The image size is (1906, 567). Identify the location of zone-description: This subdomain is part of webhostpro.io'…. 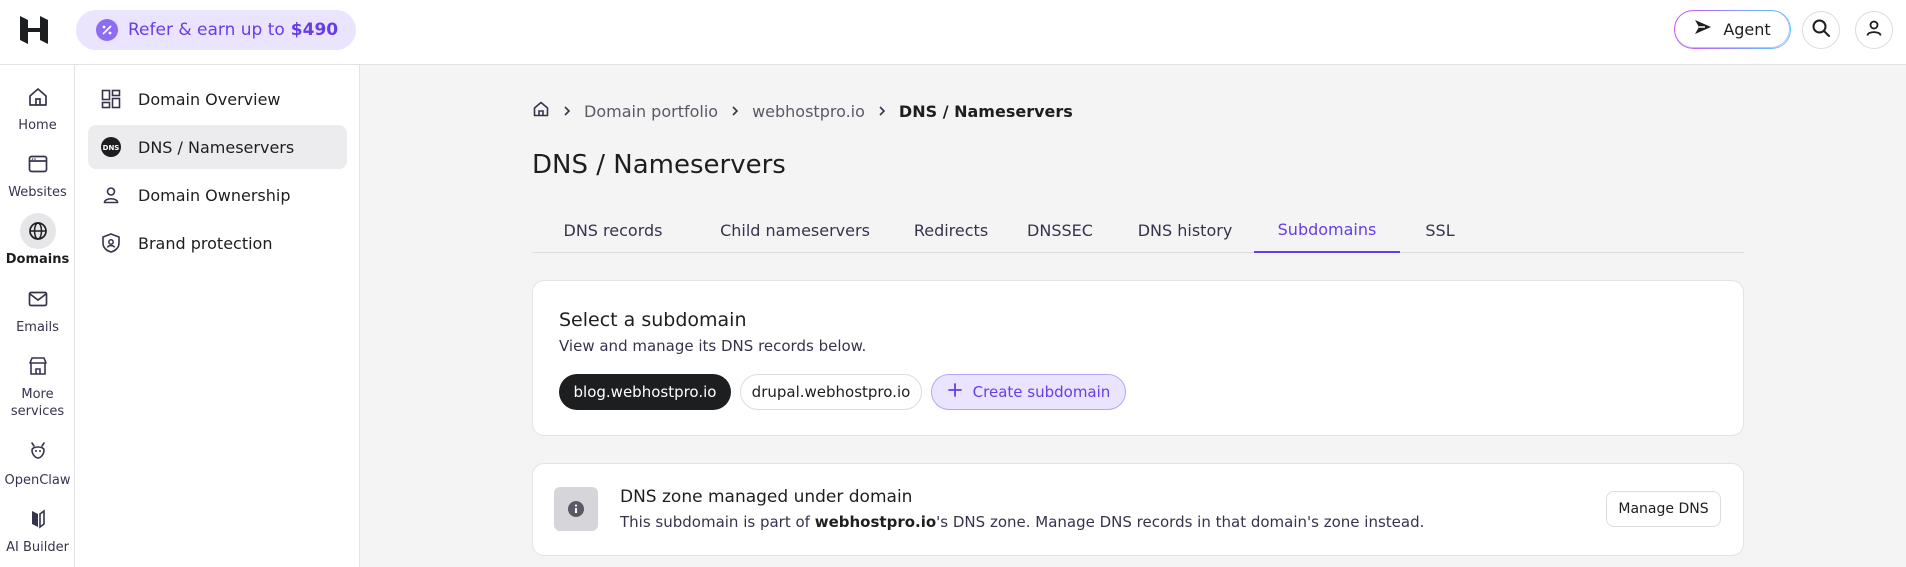
(1022, 522).